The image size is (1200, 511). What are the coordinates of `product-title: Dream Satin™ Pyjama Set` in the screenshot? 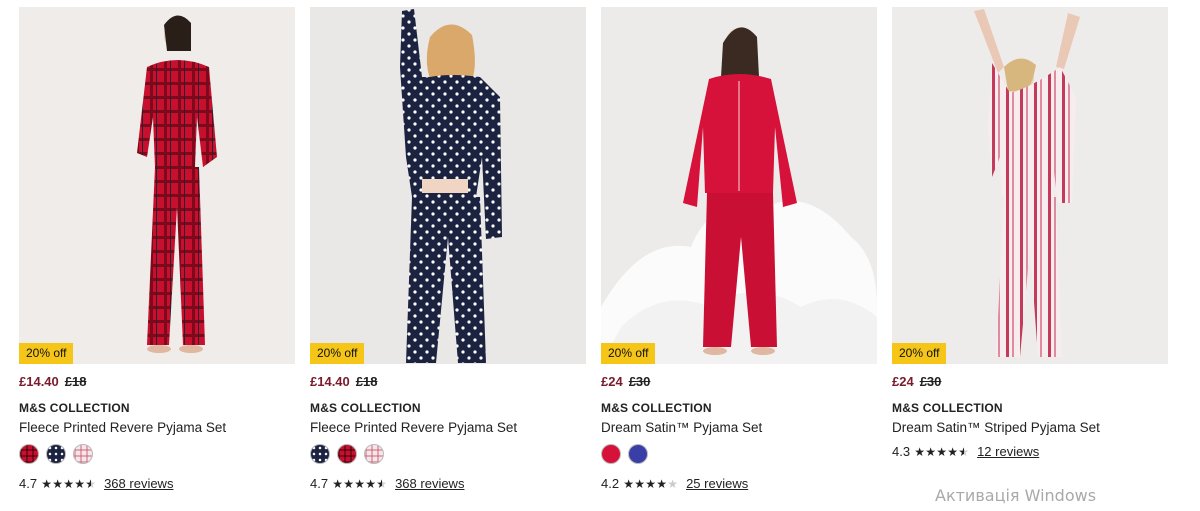 It's located at (739, 427).